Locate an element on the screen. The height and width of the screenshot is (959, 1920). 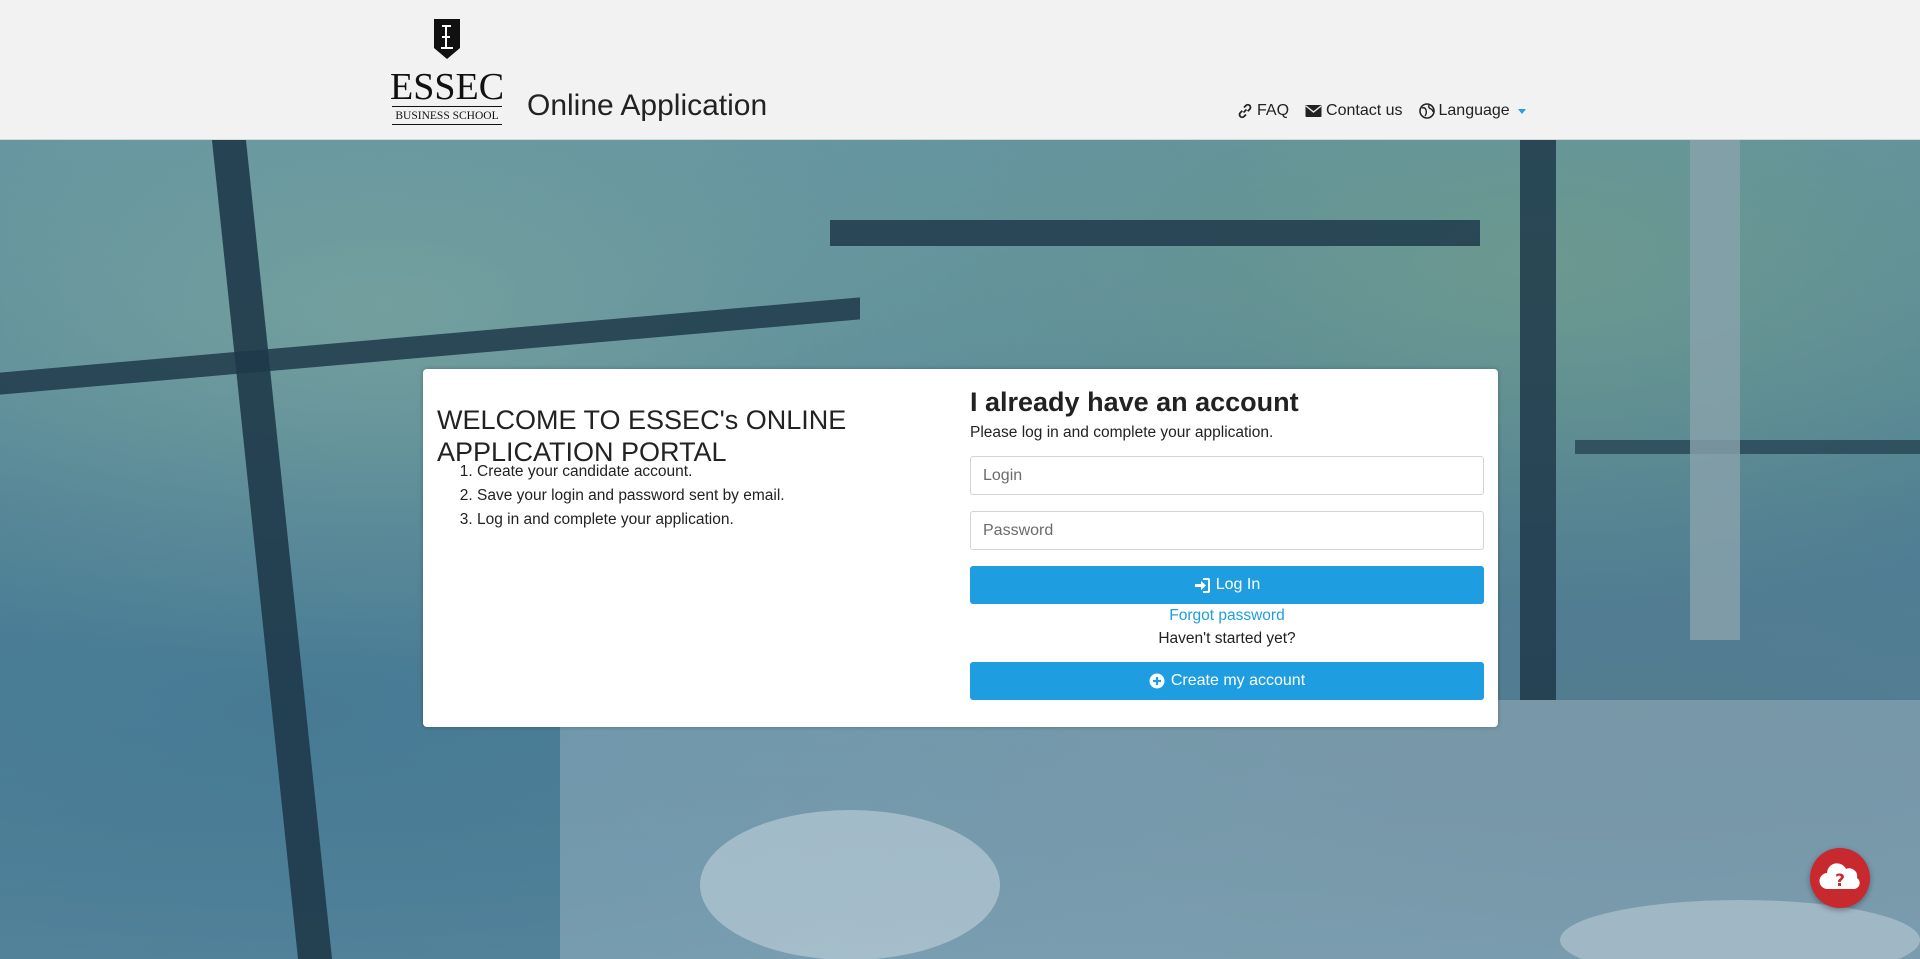
list-item: Log in and complete your application. is located at coordinates (631, 520).